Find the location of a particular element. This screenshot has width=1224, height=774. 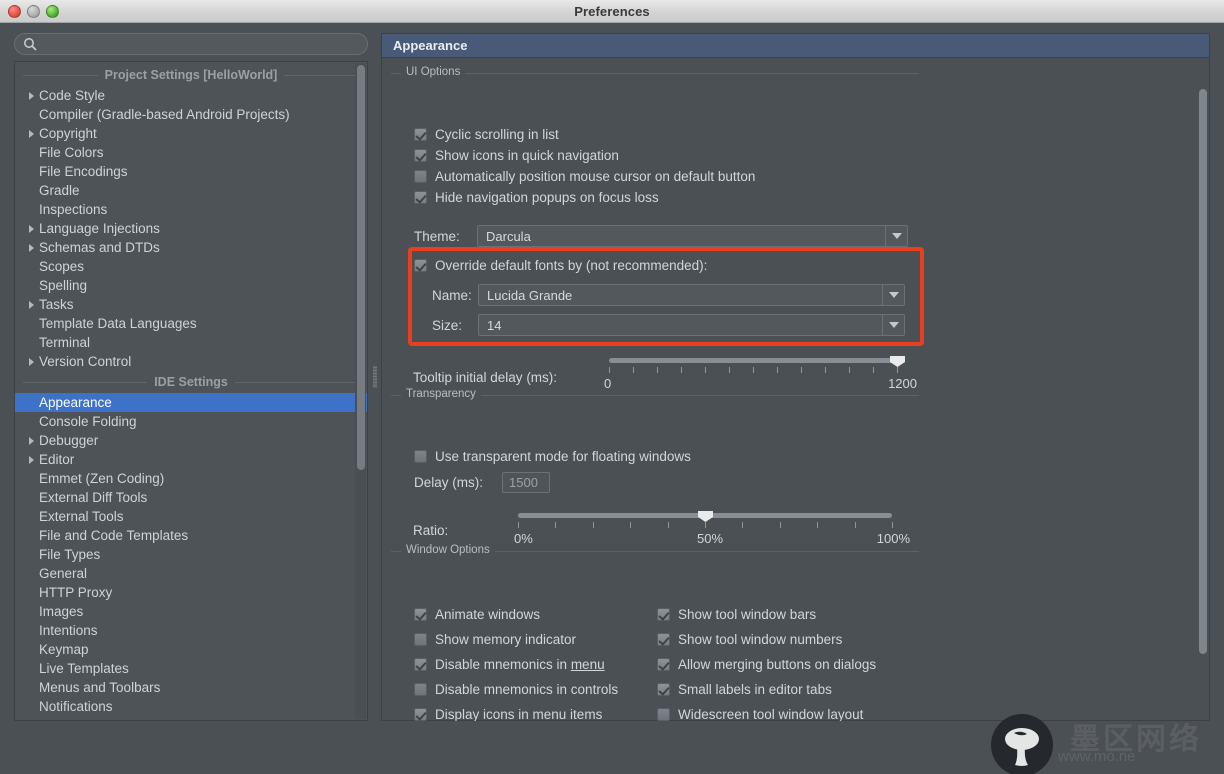

font-size-dropdown: 14 is located at coordinates (691, 325).